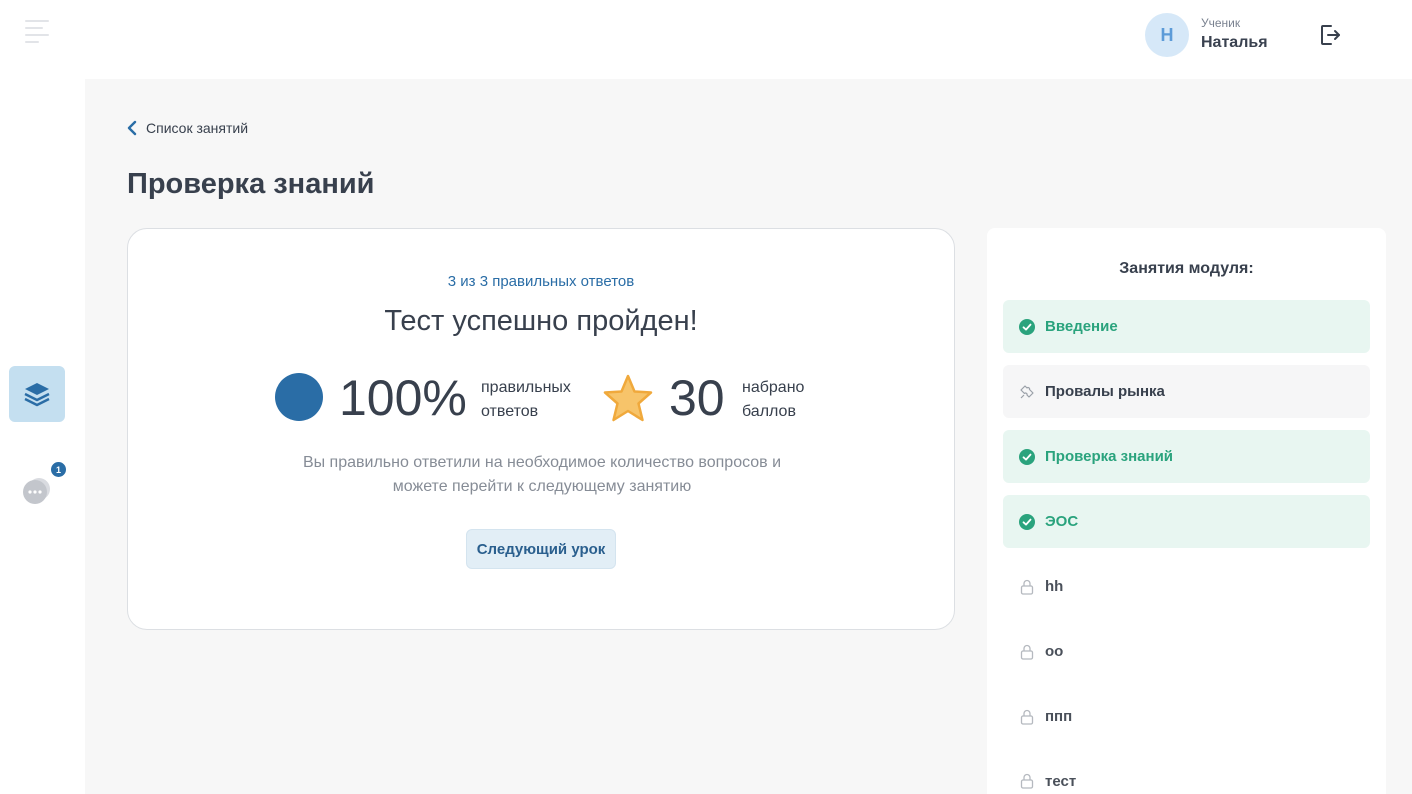 This screenshot has width=1412, height=794. Describe the element at coordinates (1186, 774) in the screenshot. I see `lesson-item-test: тест` at that location.